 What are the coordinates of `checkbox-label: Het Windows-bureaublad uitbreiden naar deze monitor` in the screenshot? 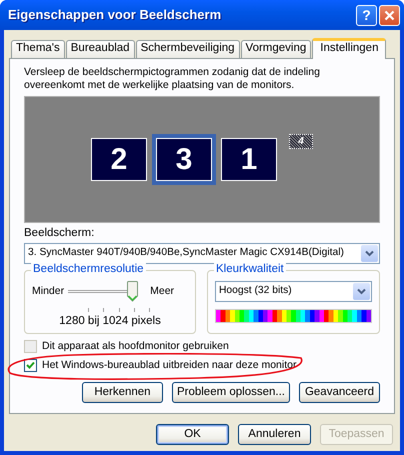 It's located at (169, 365).